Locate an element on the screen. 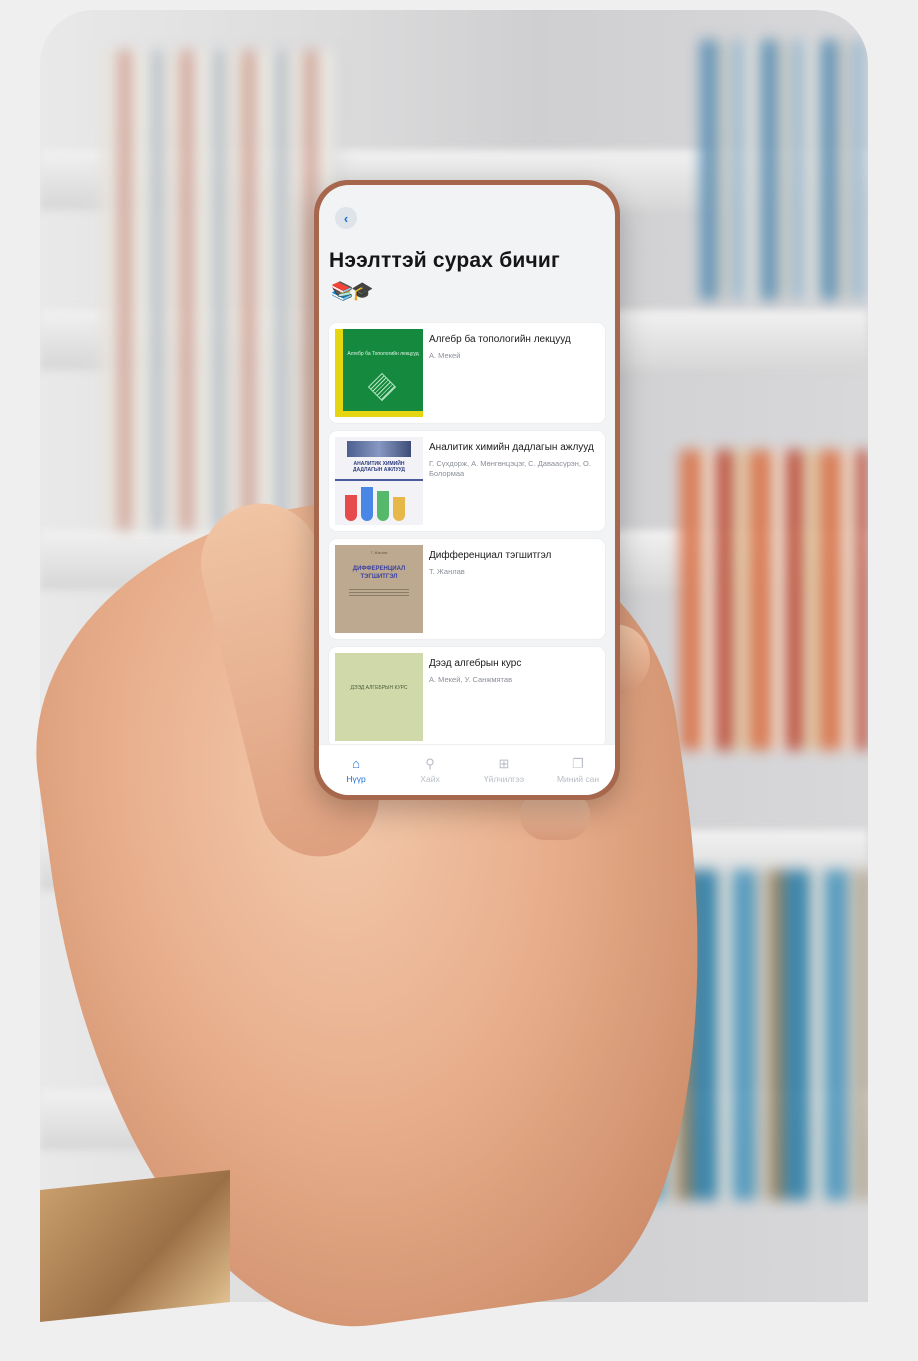 This screenshot has height=1361, width=918. search-icon: ⚲ is located at coordinates (430, 763).